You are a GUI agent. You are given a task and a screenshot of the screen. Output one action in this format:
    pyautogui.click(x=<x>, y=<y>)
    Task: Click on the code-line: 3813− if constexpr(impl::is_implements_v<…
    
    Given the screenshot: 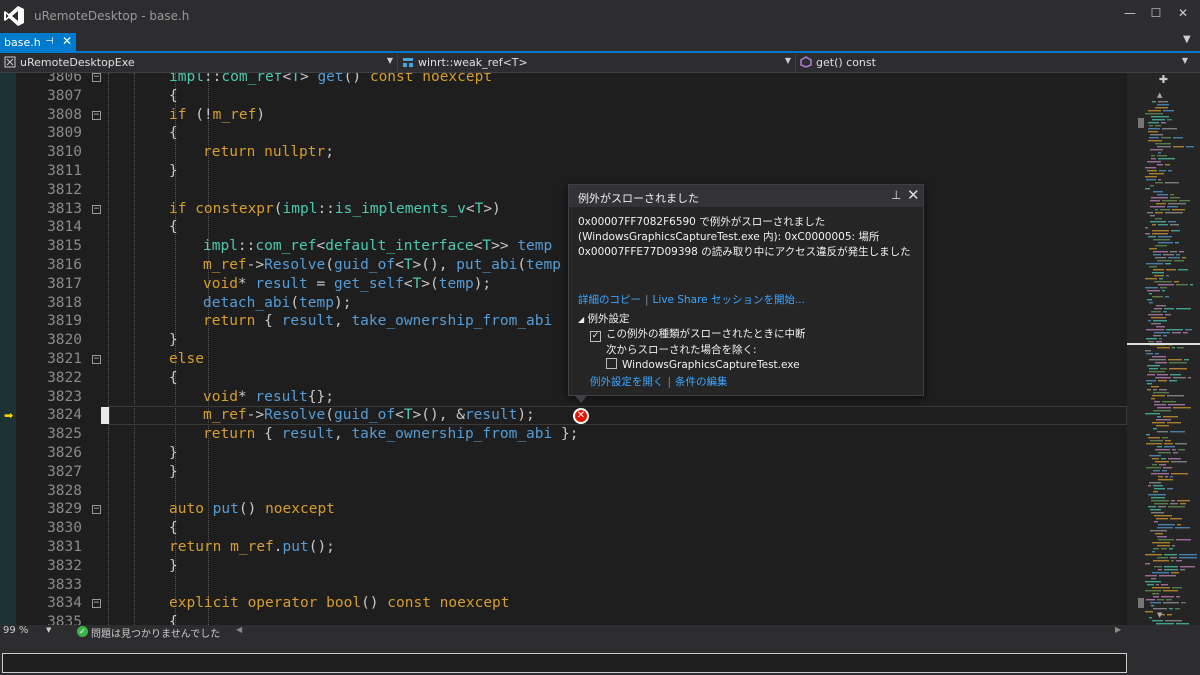 What is the action you would take?
    pyautogui.click(x=563, y=210)
    